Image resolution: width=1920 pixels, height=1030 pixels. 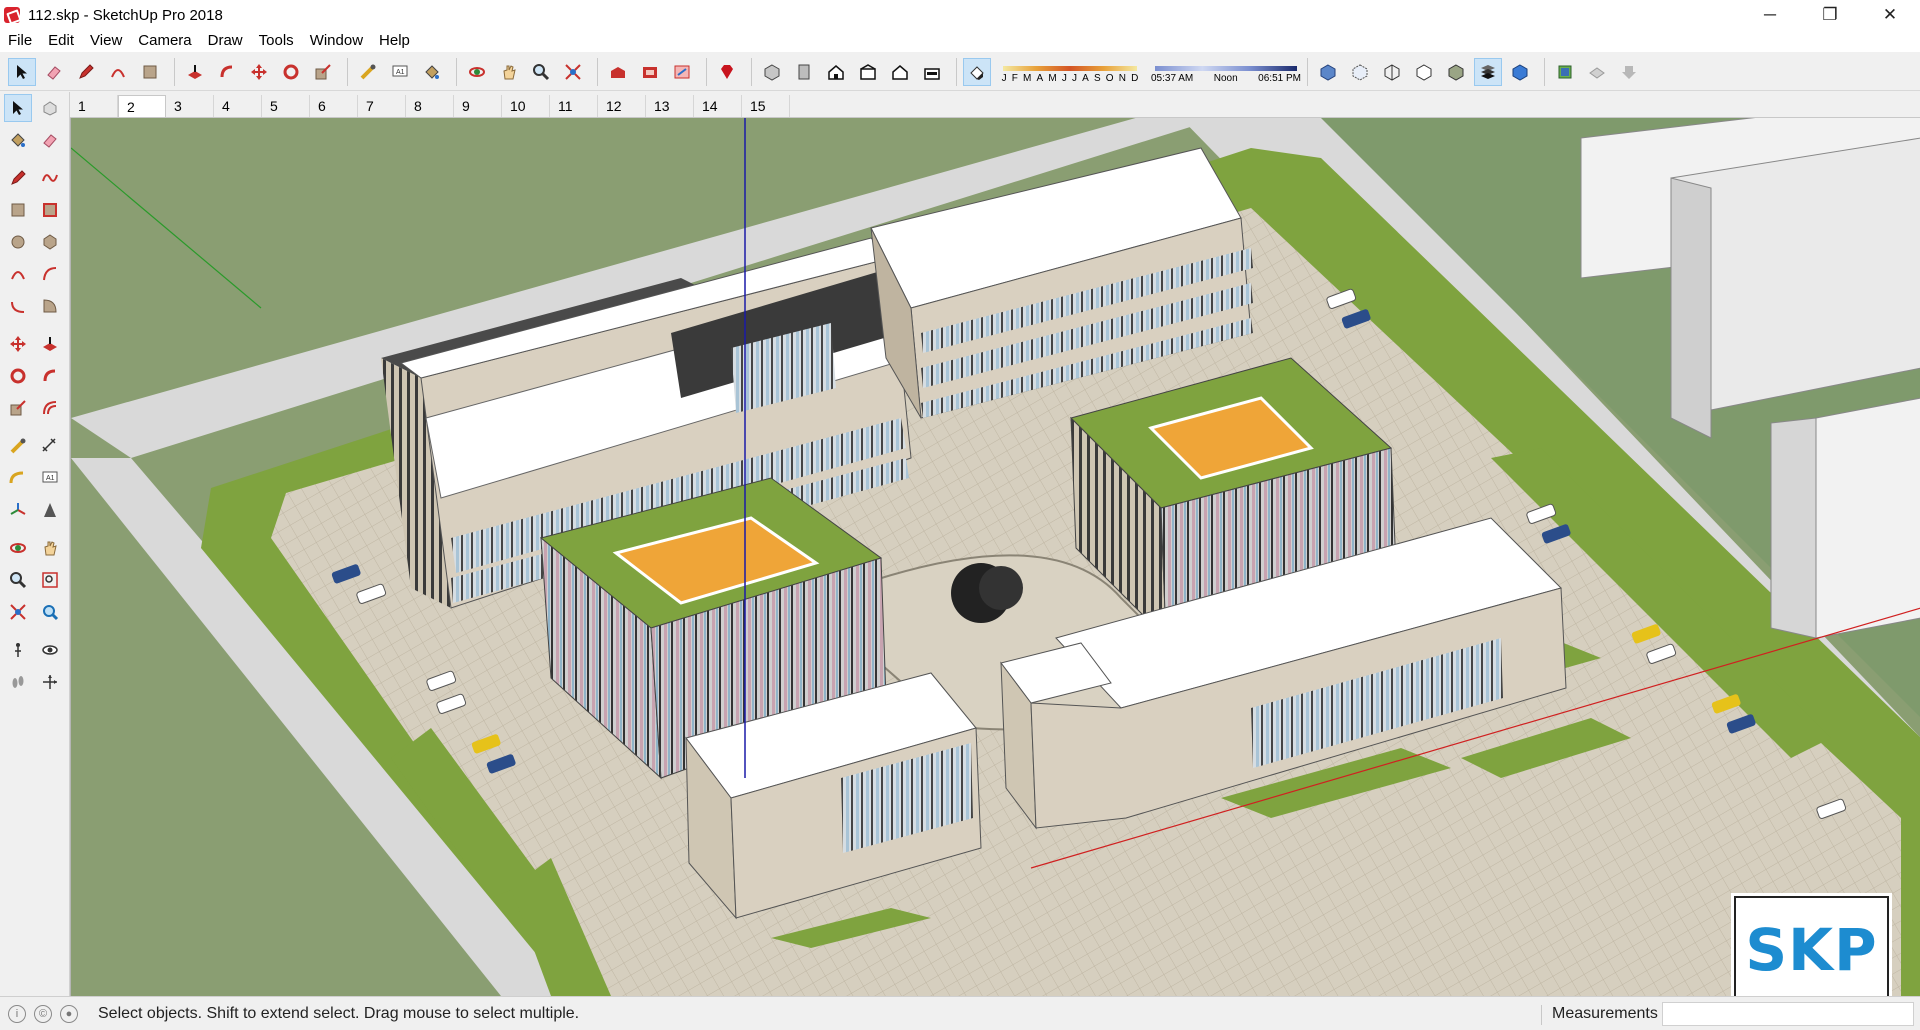 I want to click on scene-tab-2: 2, so click(x=142, y=106).